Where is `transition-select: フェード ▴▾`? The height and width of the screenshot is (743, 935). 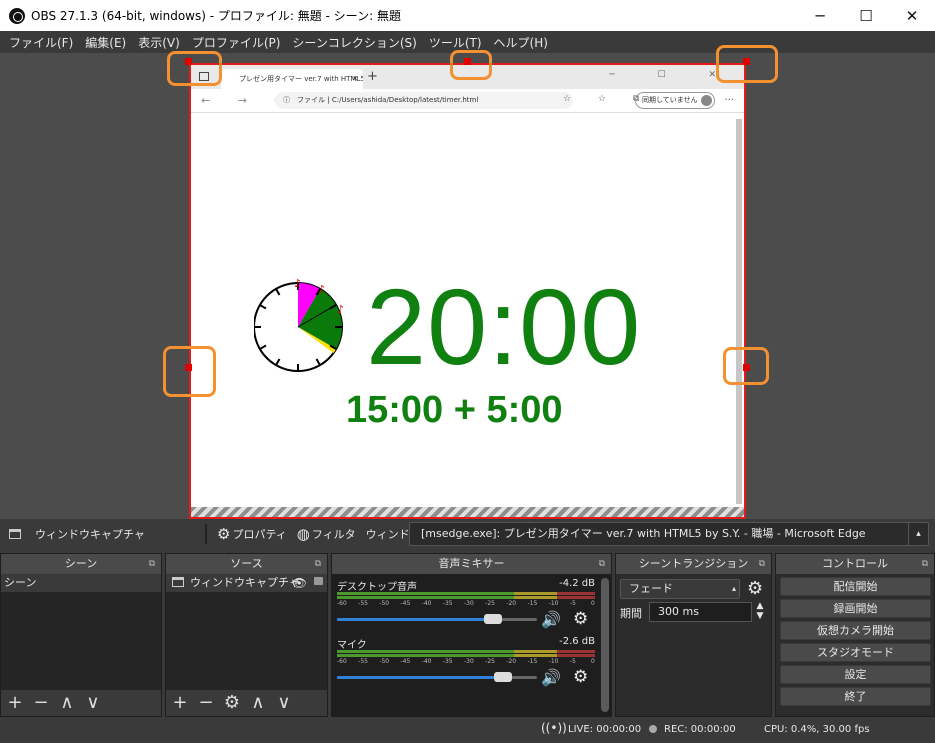 transition-select: フェード ▴▾ is located at coordinates (680, 595).